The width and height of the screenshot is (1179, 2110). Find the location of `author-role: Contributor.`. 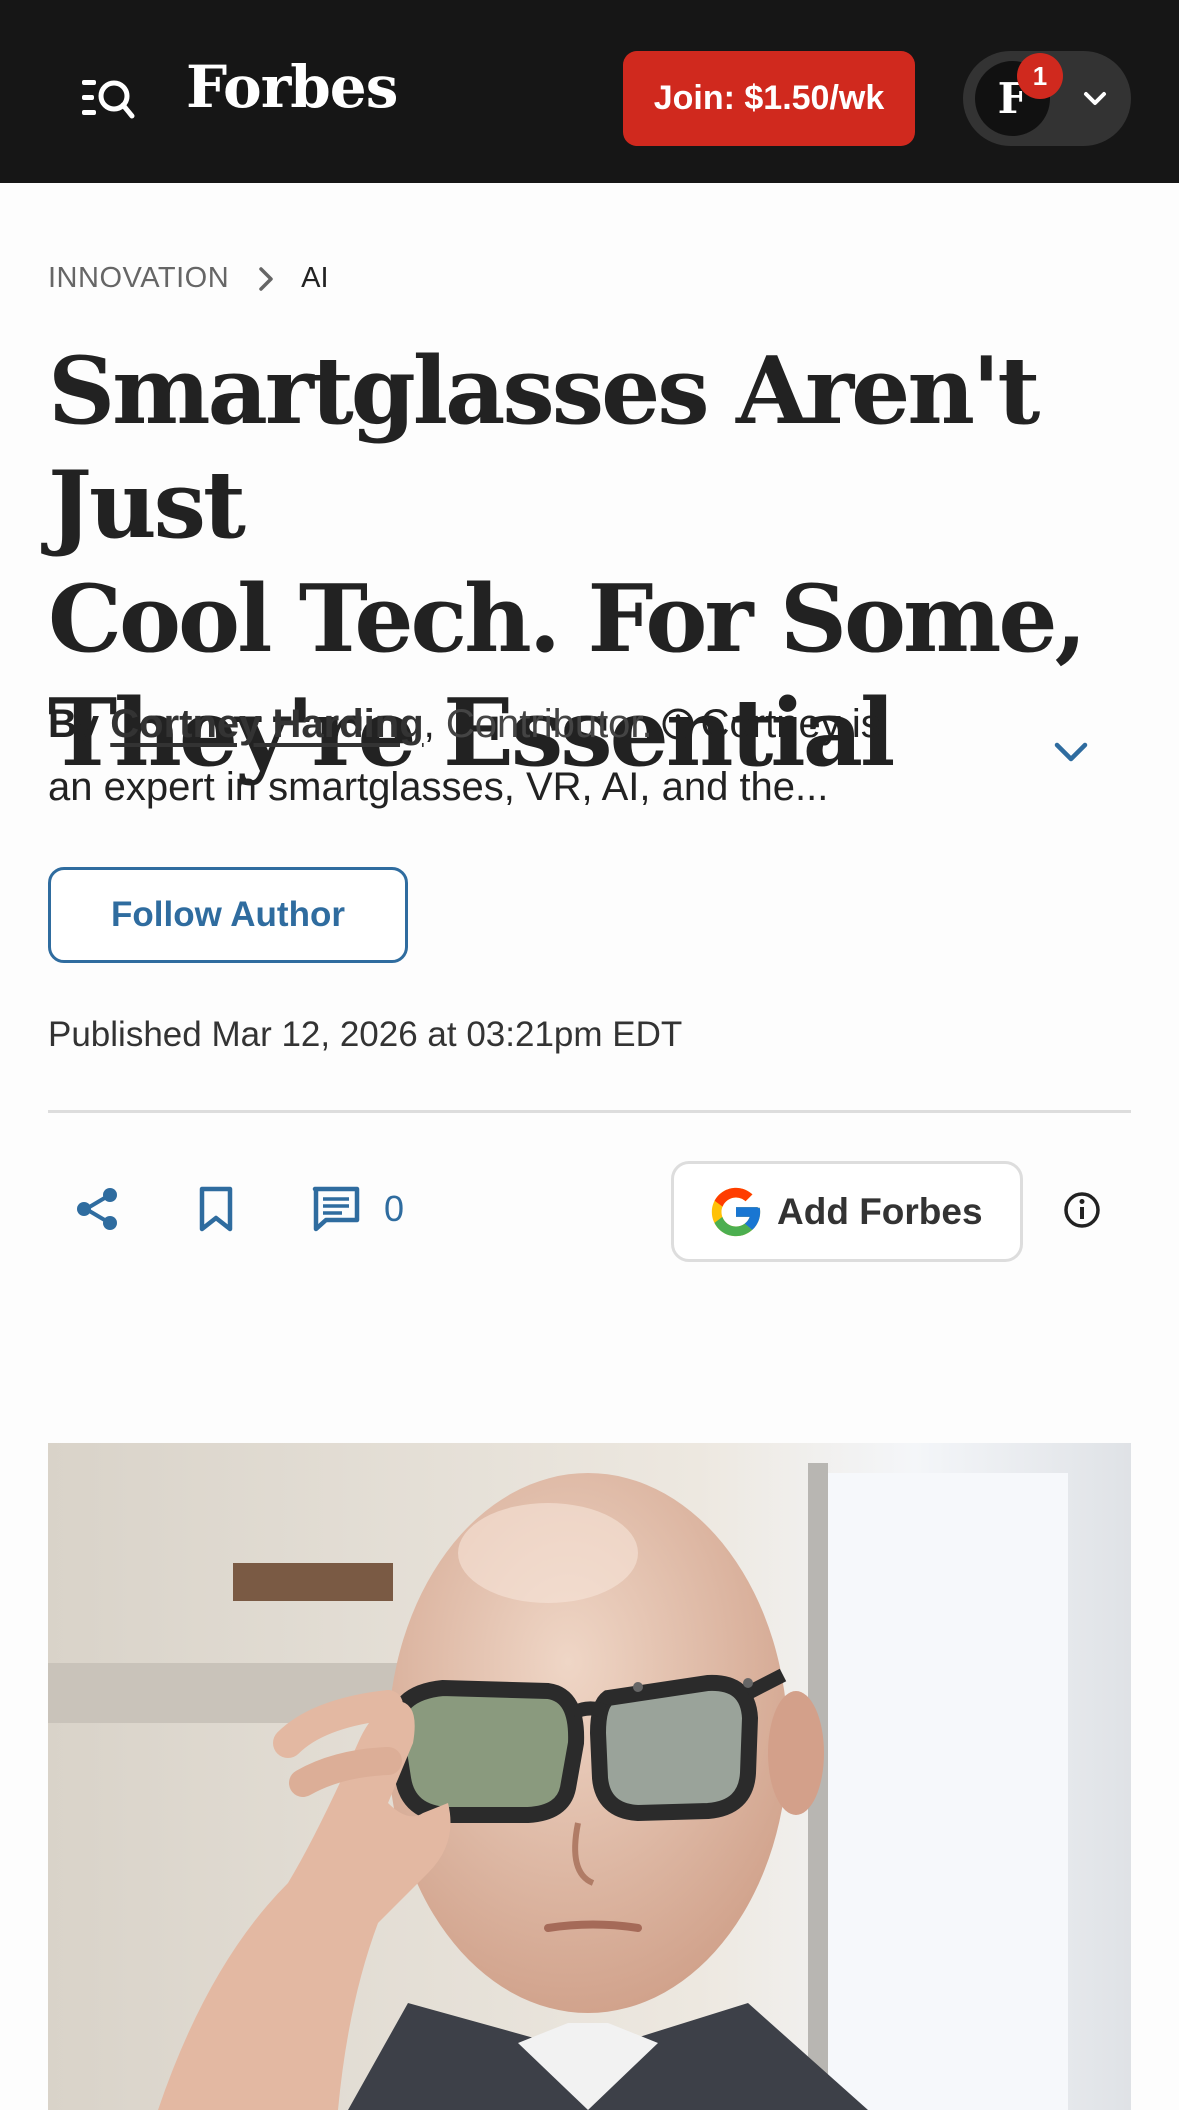

author-role: Contributor. is located at coordinates (549, 724).